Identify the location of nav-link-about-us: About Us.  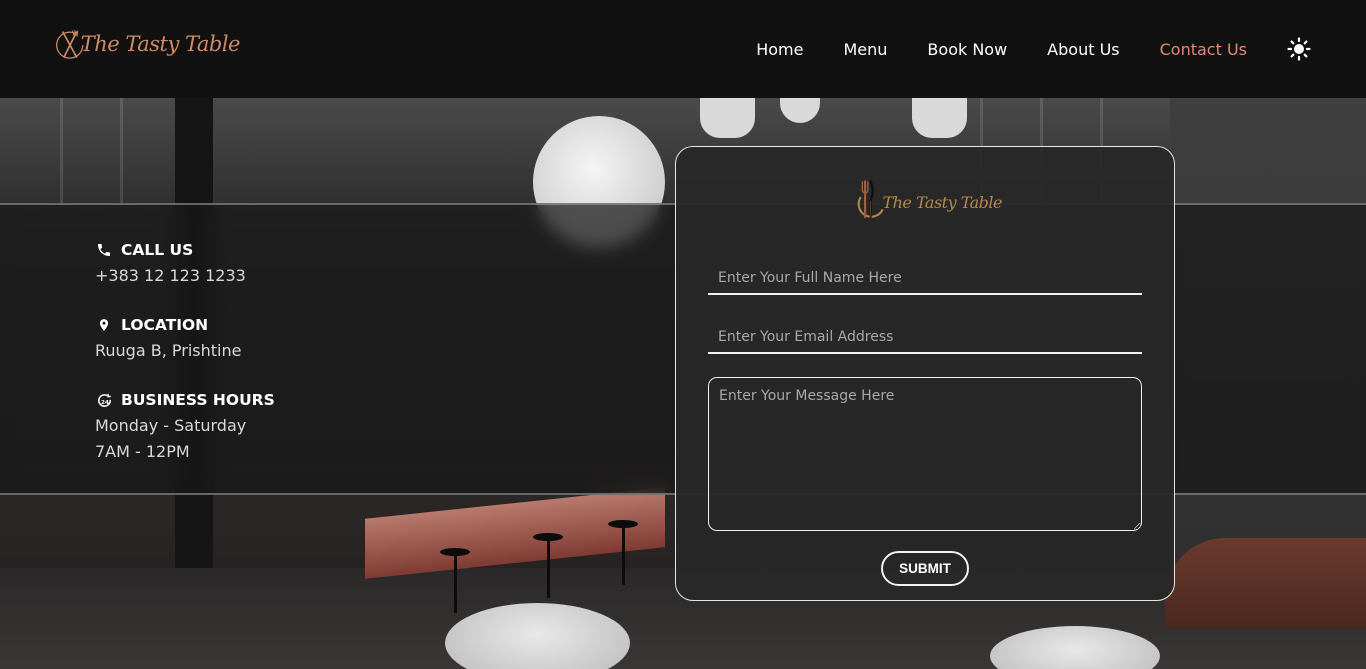
(1083, 49).